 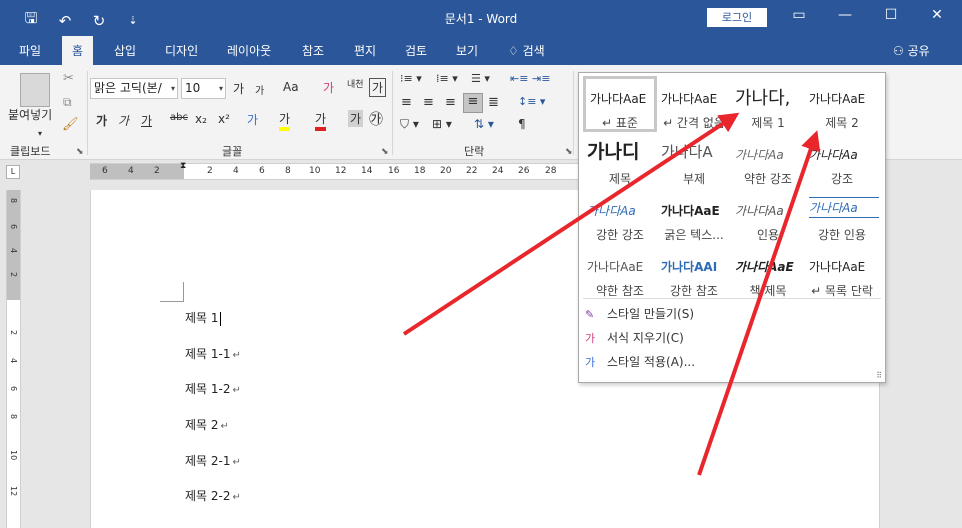 I want to click on style-heading-2: 가나다AaE 제목 2, so click(x=842, y=104).